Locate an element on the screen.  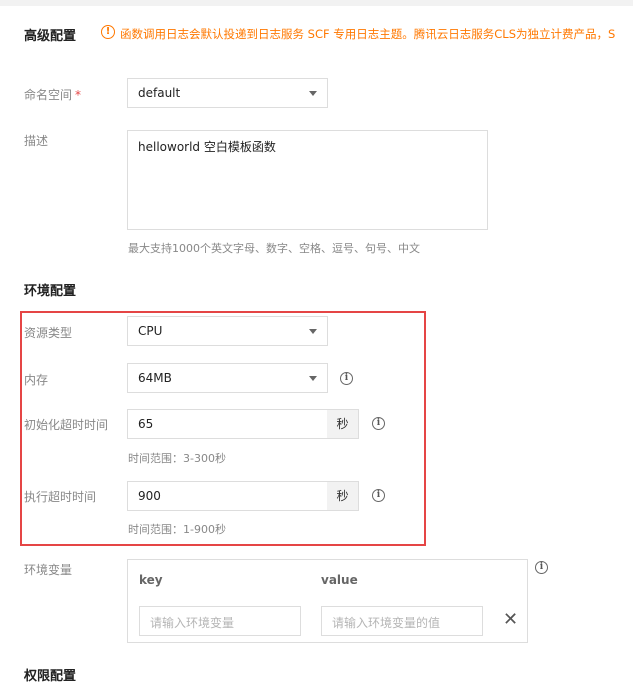
exec-timeout-label: 执行超时时间 is located at coordinates (60, 497).